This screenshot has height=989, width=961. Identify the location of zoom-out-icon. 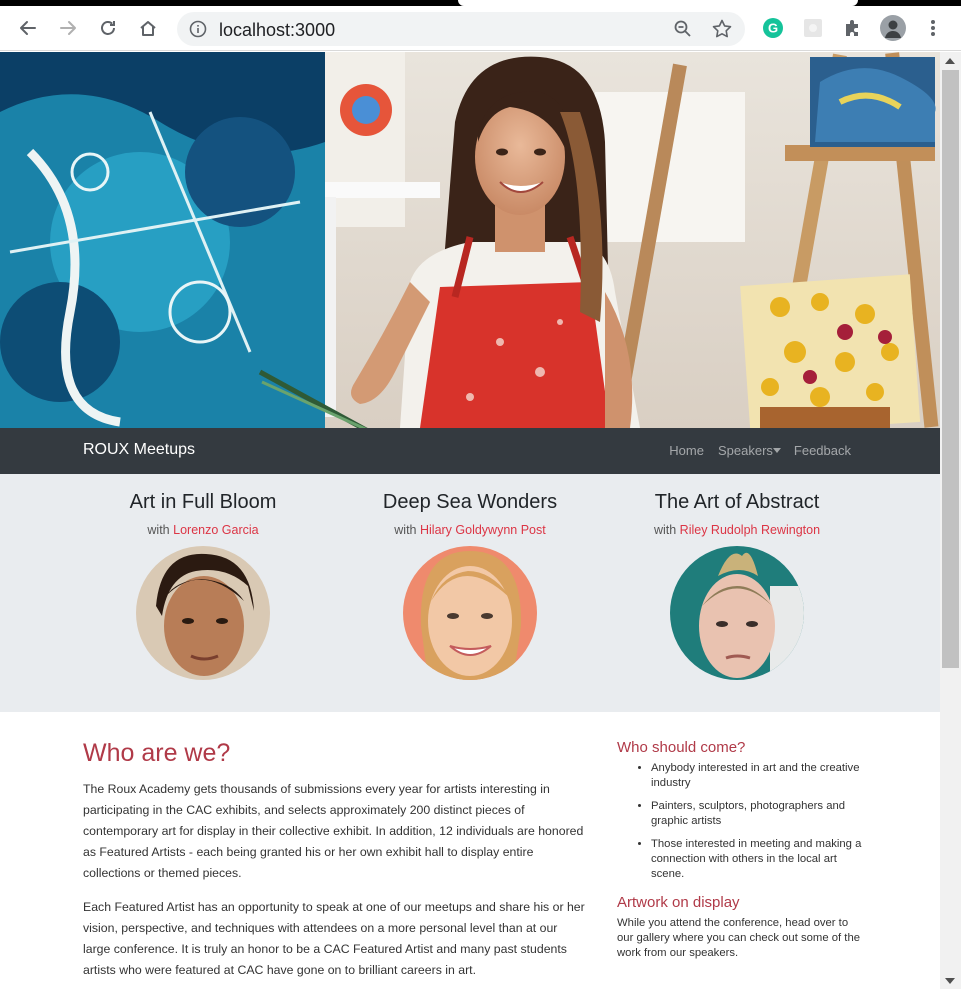
(683, 31).